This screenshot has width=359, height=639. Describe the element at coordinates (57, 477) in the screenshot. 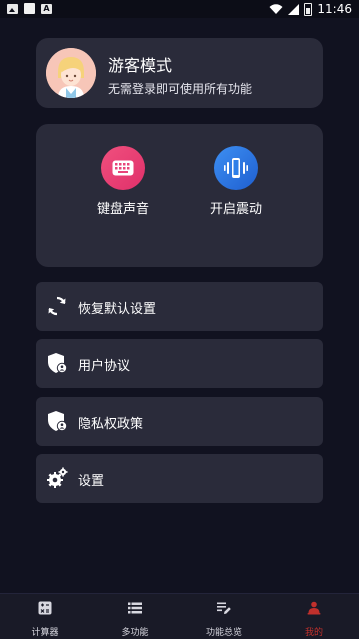

I see `gear-icon` at that location.